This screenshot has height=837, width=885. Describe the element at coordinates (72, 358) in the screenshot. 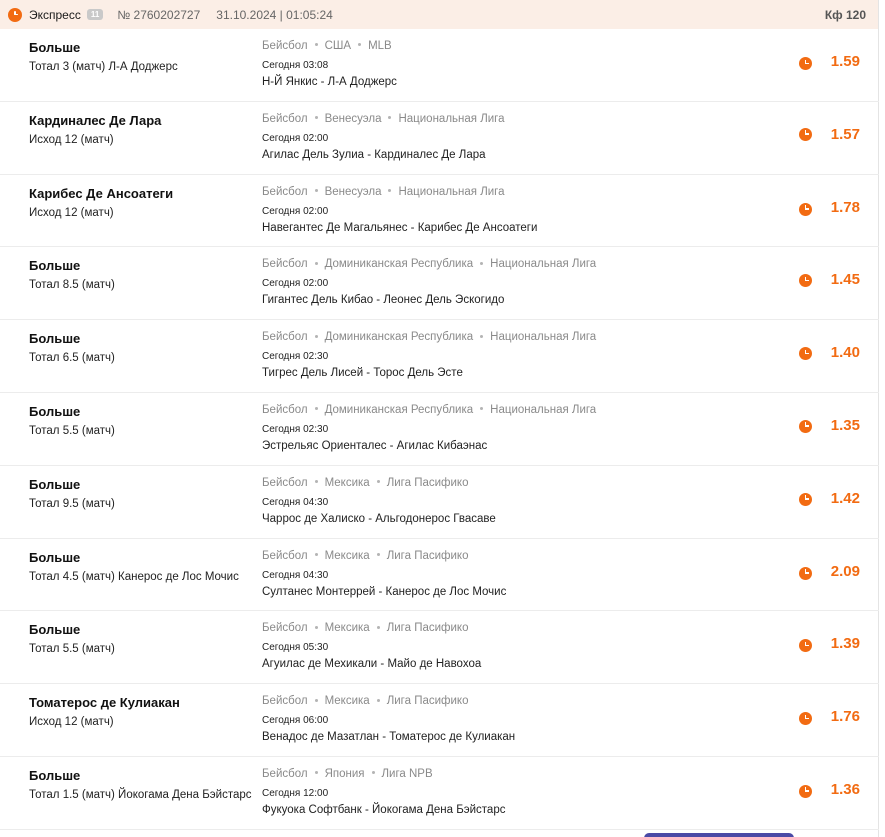

I see `market-name: Тотал 6.5 (матч)` at that location.